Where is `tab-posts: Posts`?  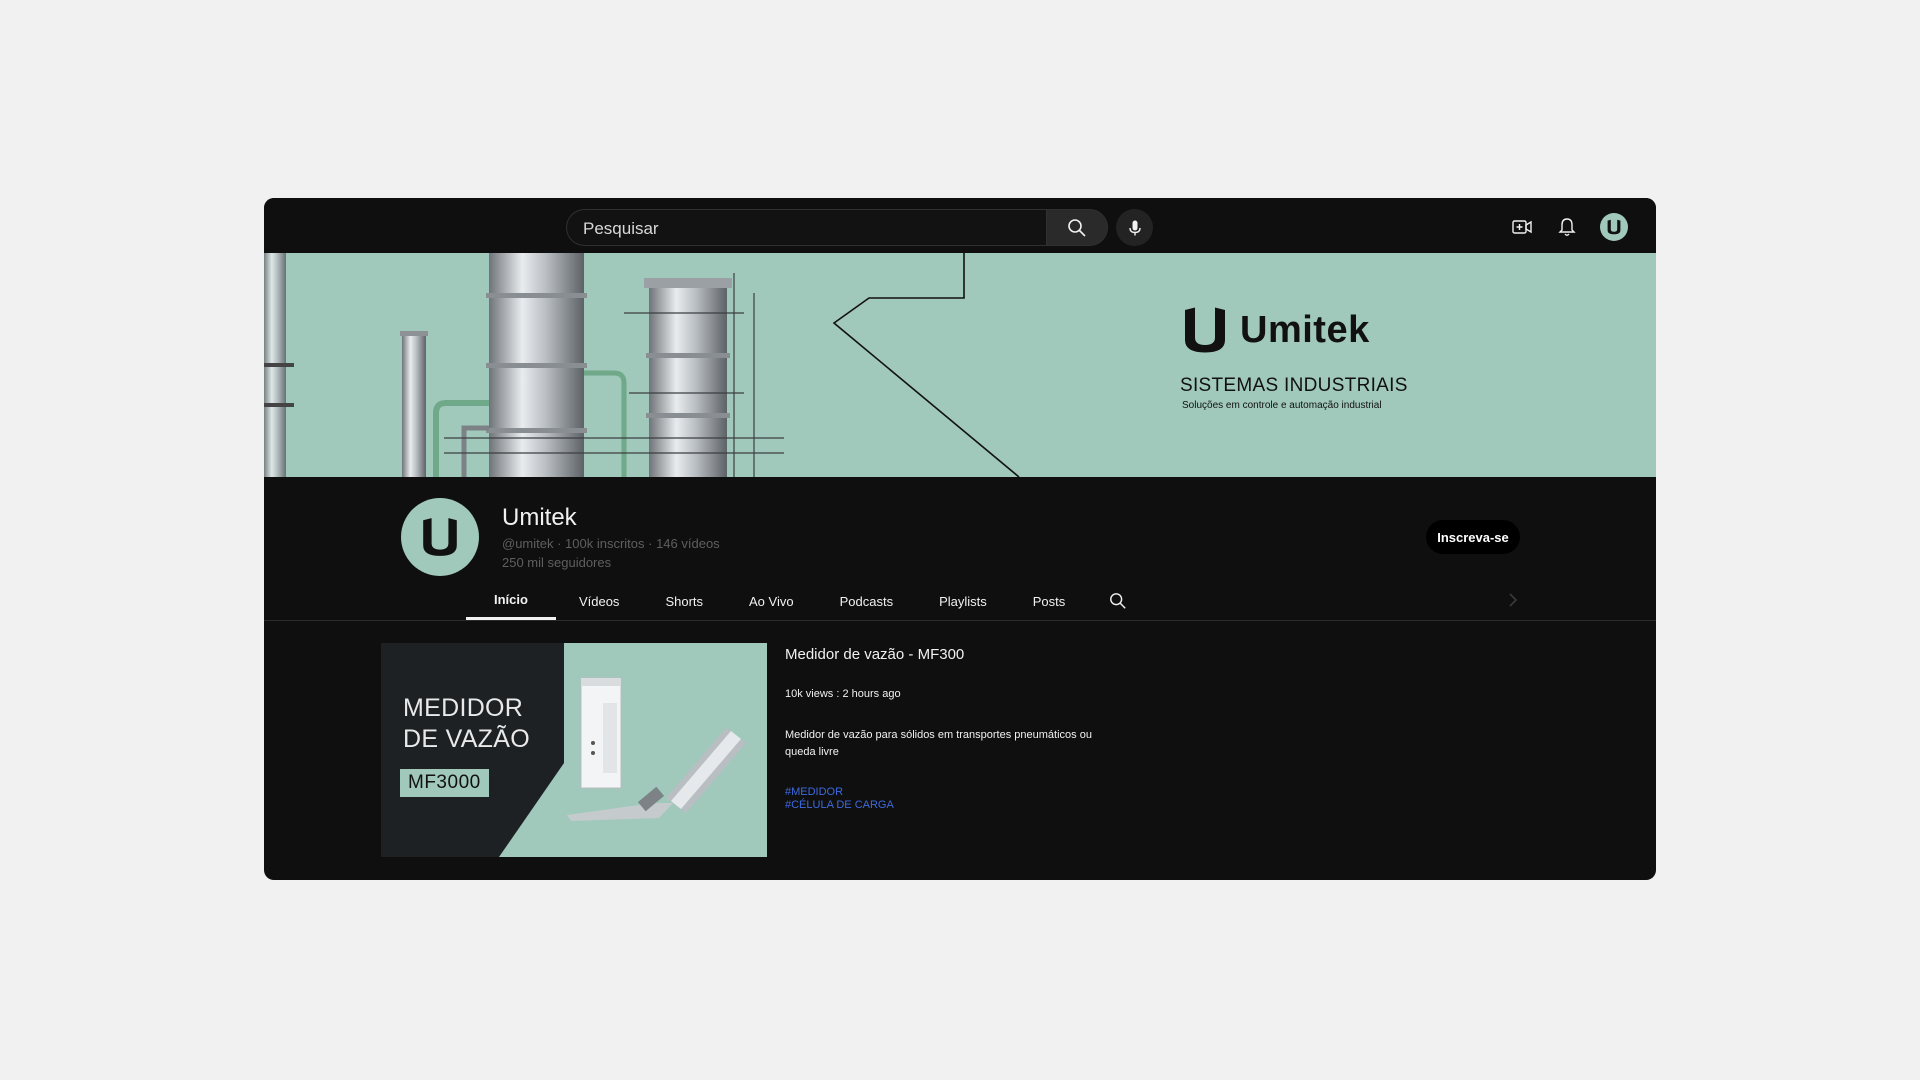 tab-posts: Posts is located at coordinates (1049, 601).